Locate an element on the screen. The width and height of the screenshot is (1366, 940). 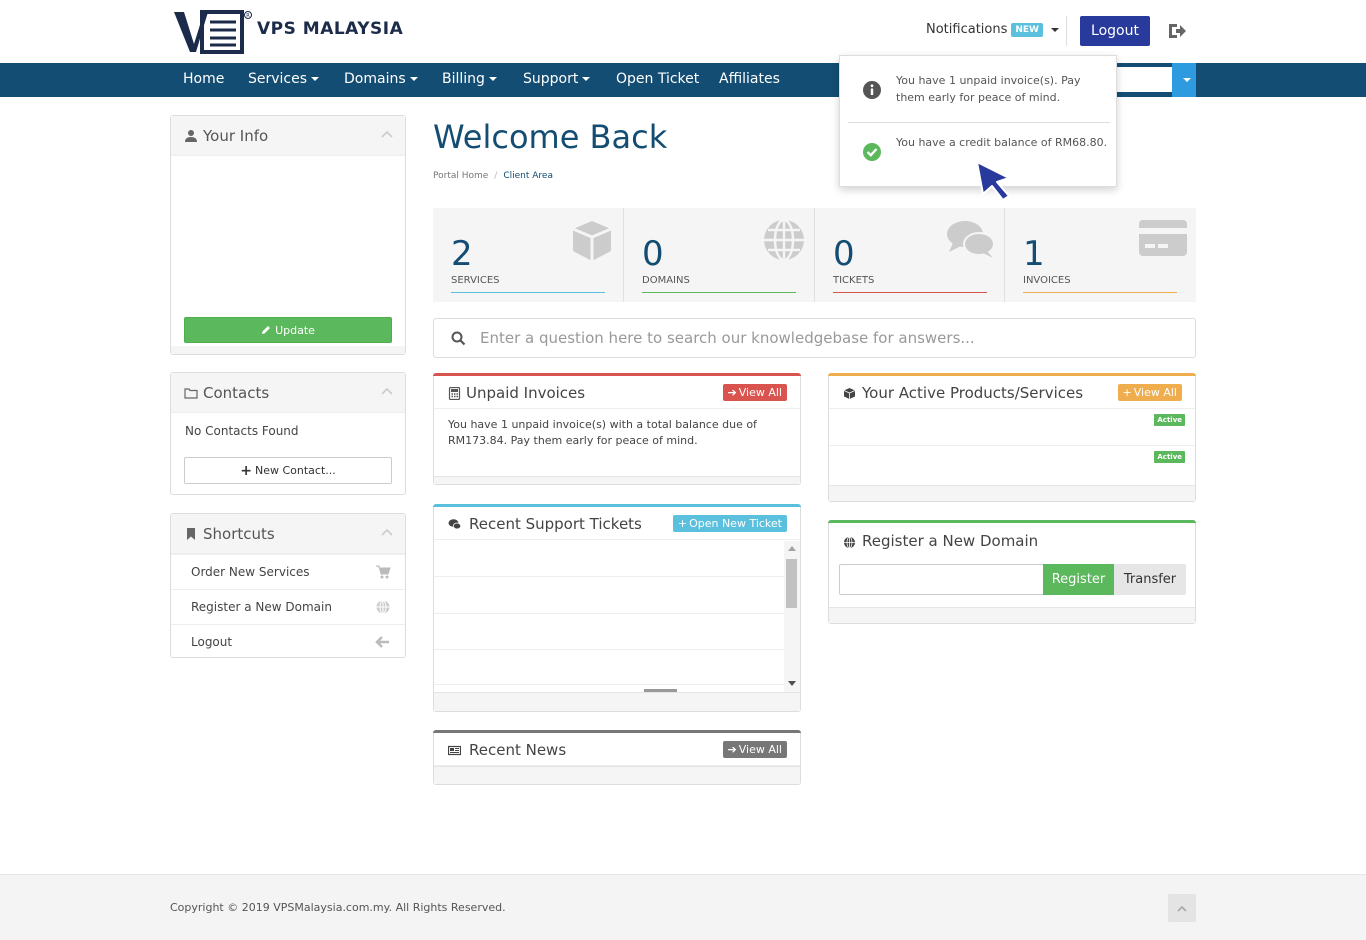
cart-icon is located at coordinates (383, 572).